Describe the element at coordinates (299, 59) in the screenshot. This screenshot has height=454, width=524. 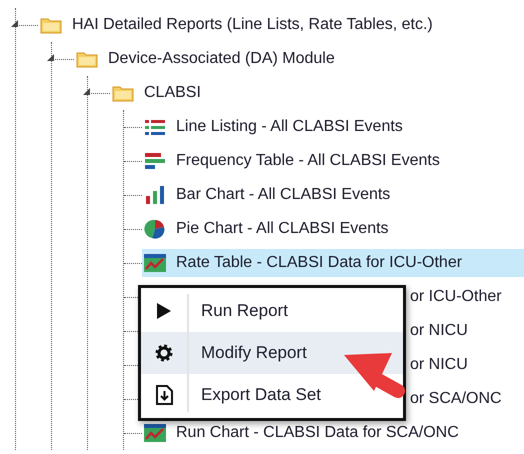
I see `tree-item: Device-Associated (DA) Module` at that location.